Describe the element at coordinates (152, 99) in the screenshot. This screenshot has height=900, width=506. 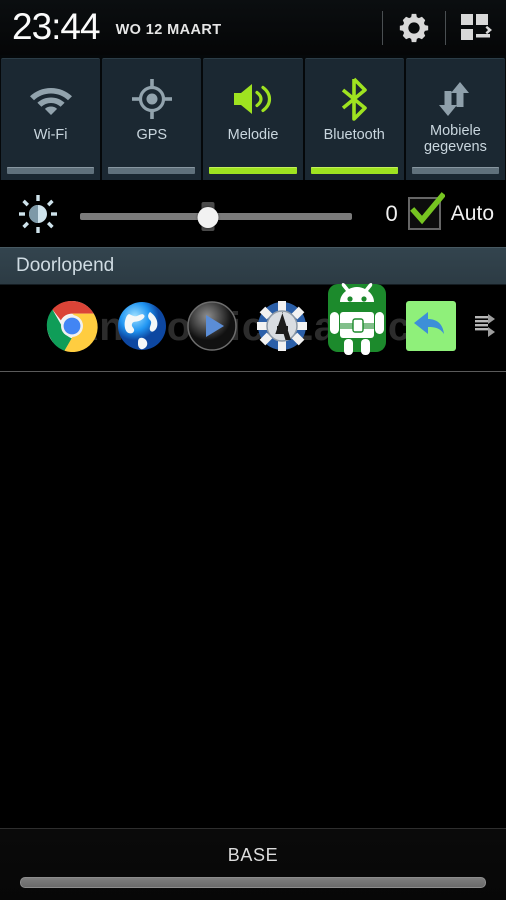
I see `gps-target-icon` at that location.